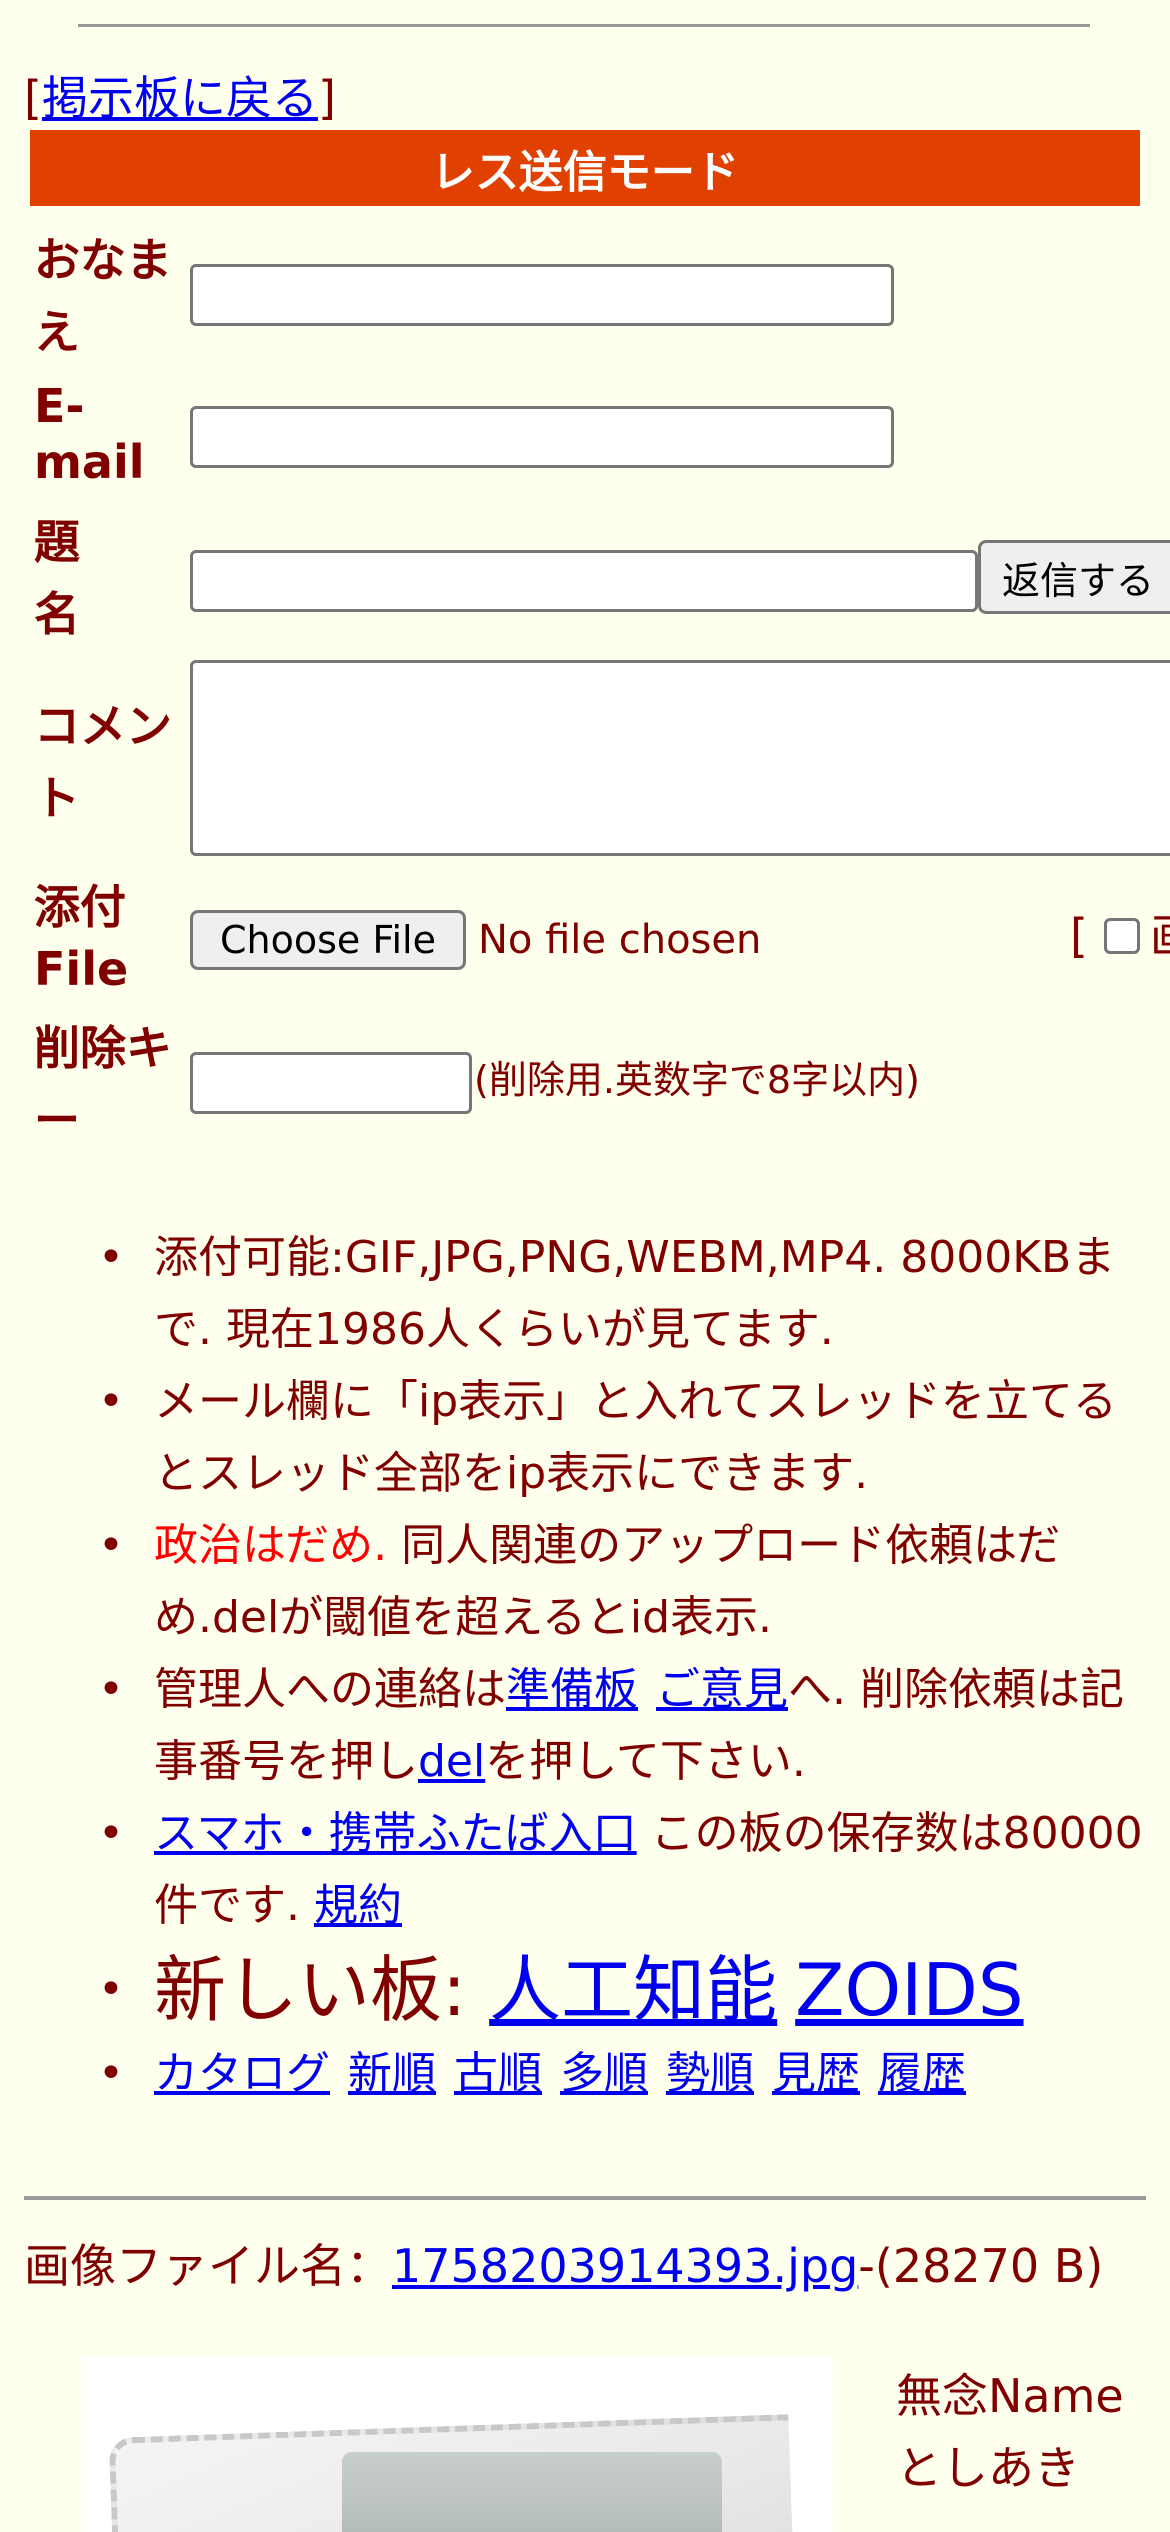  Describe the element at coordinates (604, 2073) in the screenshot. I see `sort-many-link: 多順` at that location.